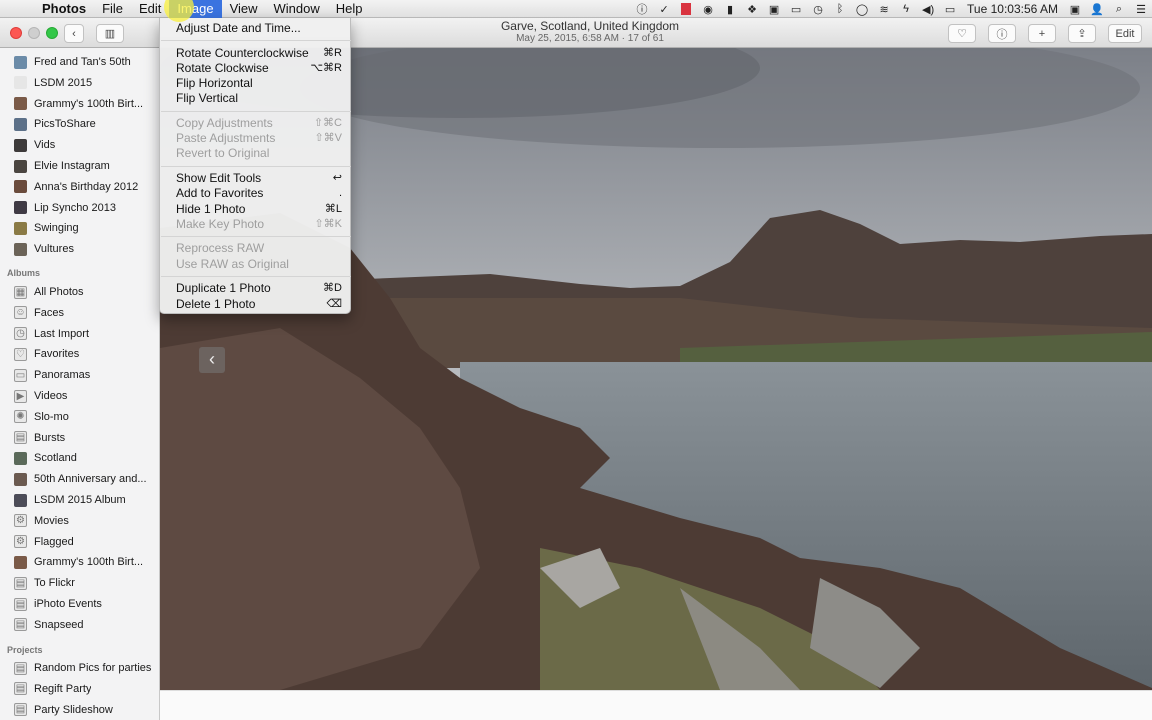  What do you see at coordinates (862, 9) in the screenshot?
I see `messages-icon: ◯` at bounding box center [862, 9].